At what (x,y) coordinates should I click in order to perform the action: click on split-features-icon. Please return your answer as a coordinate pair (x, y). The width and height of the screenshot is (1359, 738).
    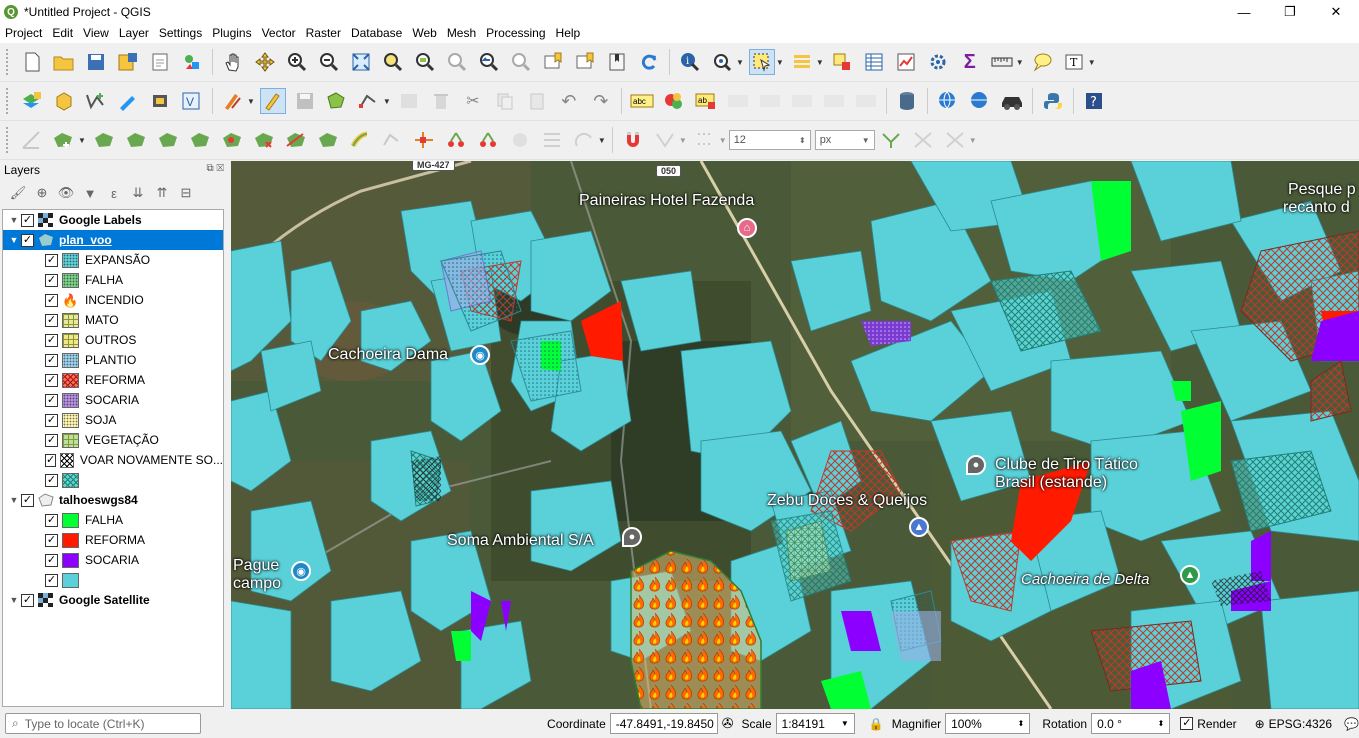
    Looking at the image, I should click on (360, 140).